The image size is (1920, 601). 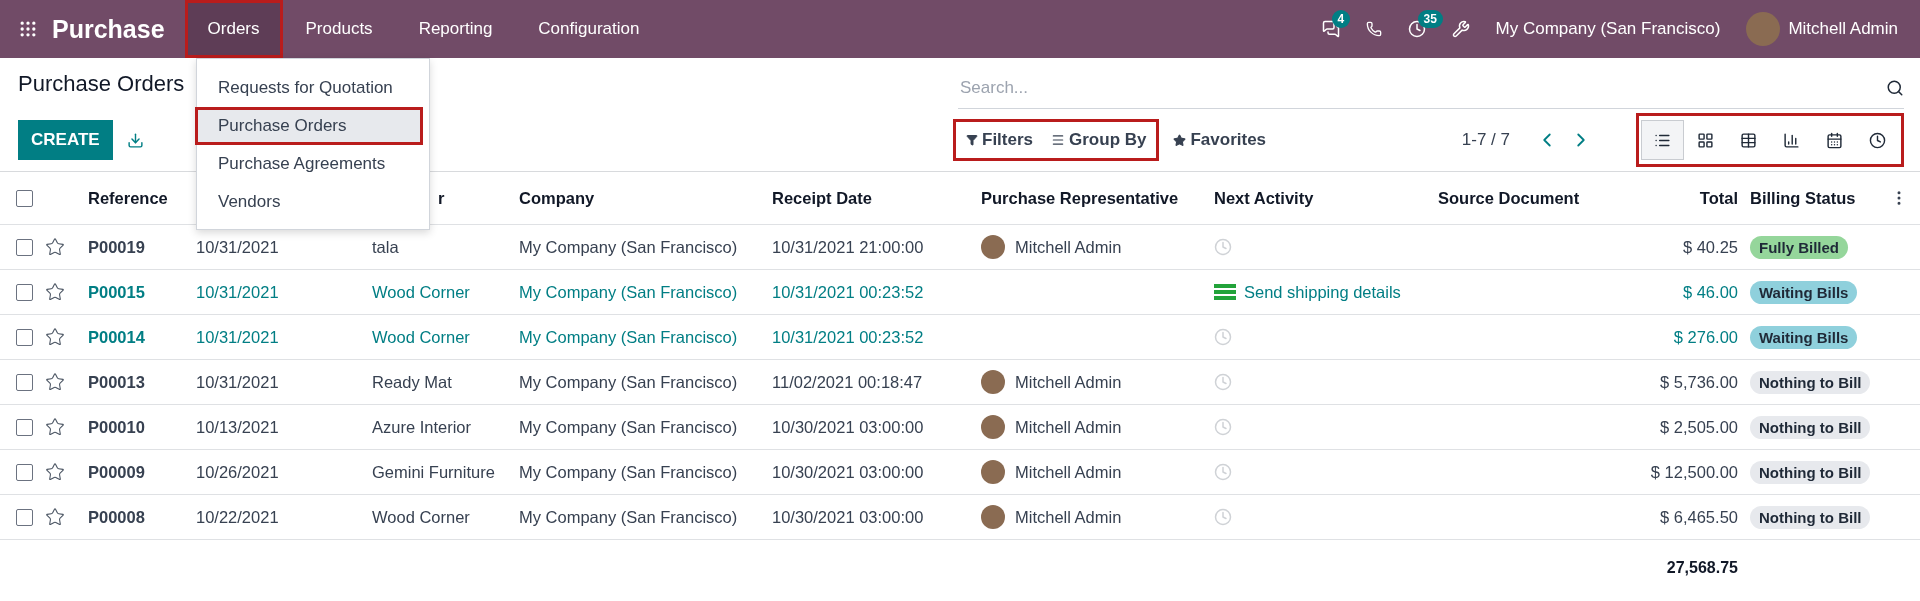 I want to click on view-switch-button, so click(x=1662, y=140).